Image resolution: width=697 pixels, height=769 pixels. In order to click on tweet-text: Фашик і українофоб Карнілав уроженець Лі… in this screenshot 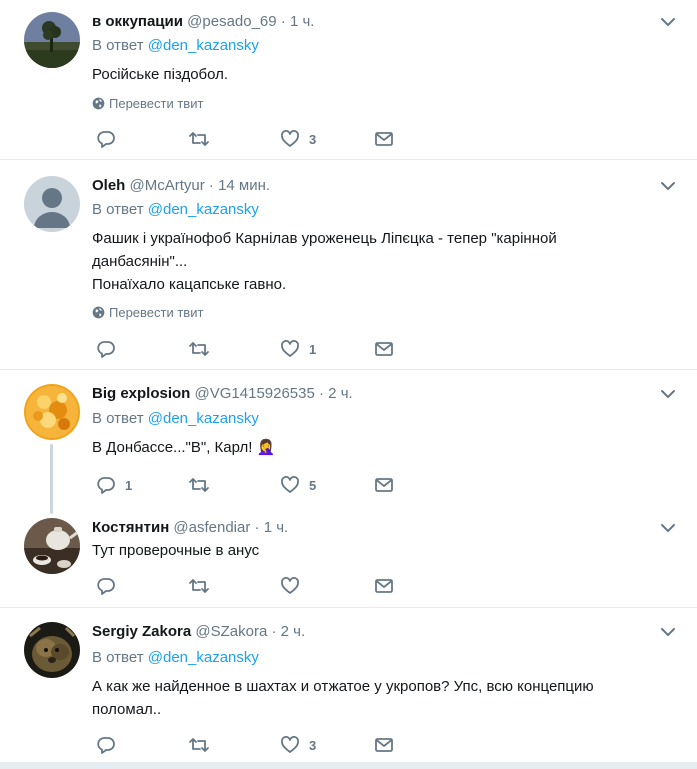, I will do `click(324, 261)`.